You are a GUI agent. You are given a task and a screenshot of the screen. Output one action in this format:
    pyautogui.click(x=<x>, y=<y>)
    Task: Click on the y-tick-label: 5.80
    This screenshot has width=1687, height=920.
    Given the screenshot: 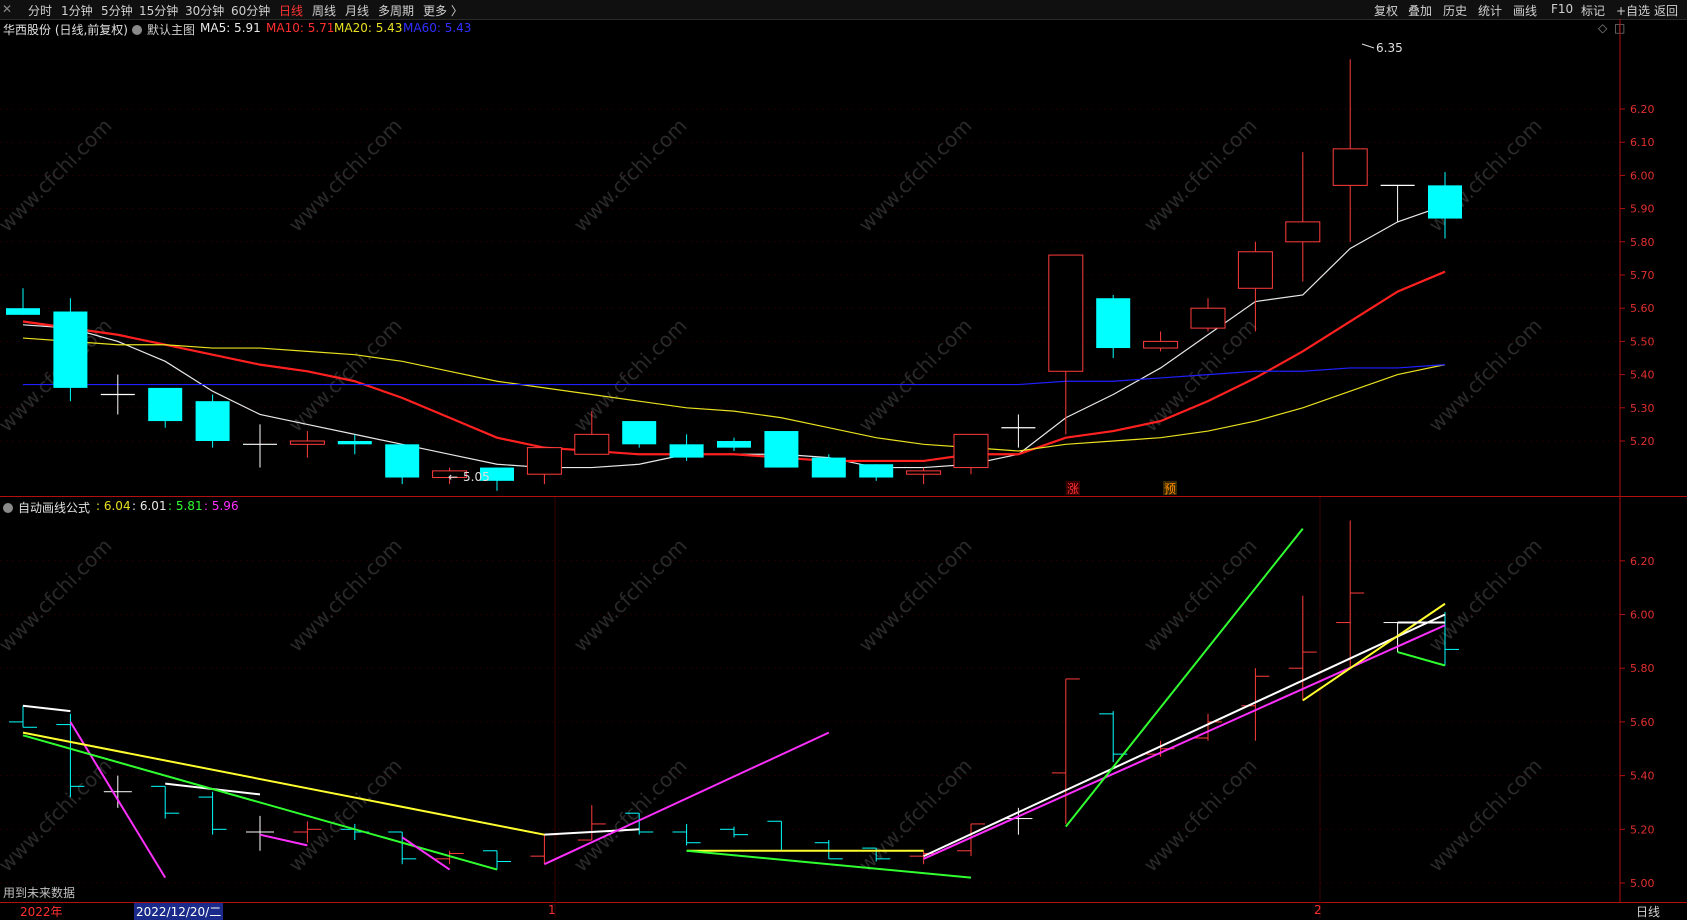 What is the action you would take?
    pyautogui.click(x=1642, y=668)
    